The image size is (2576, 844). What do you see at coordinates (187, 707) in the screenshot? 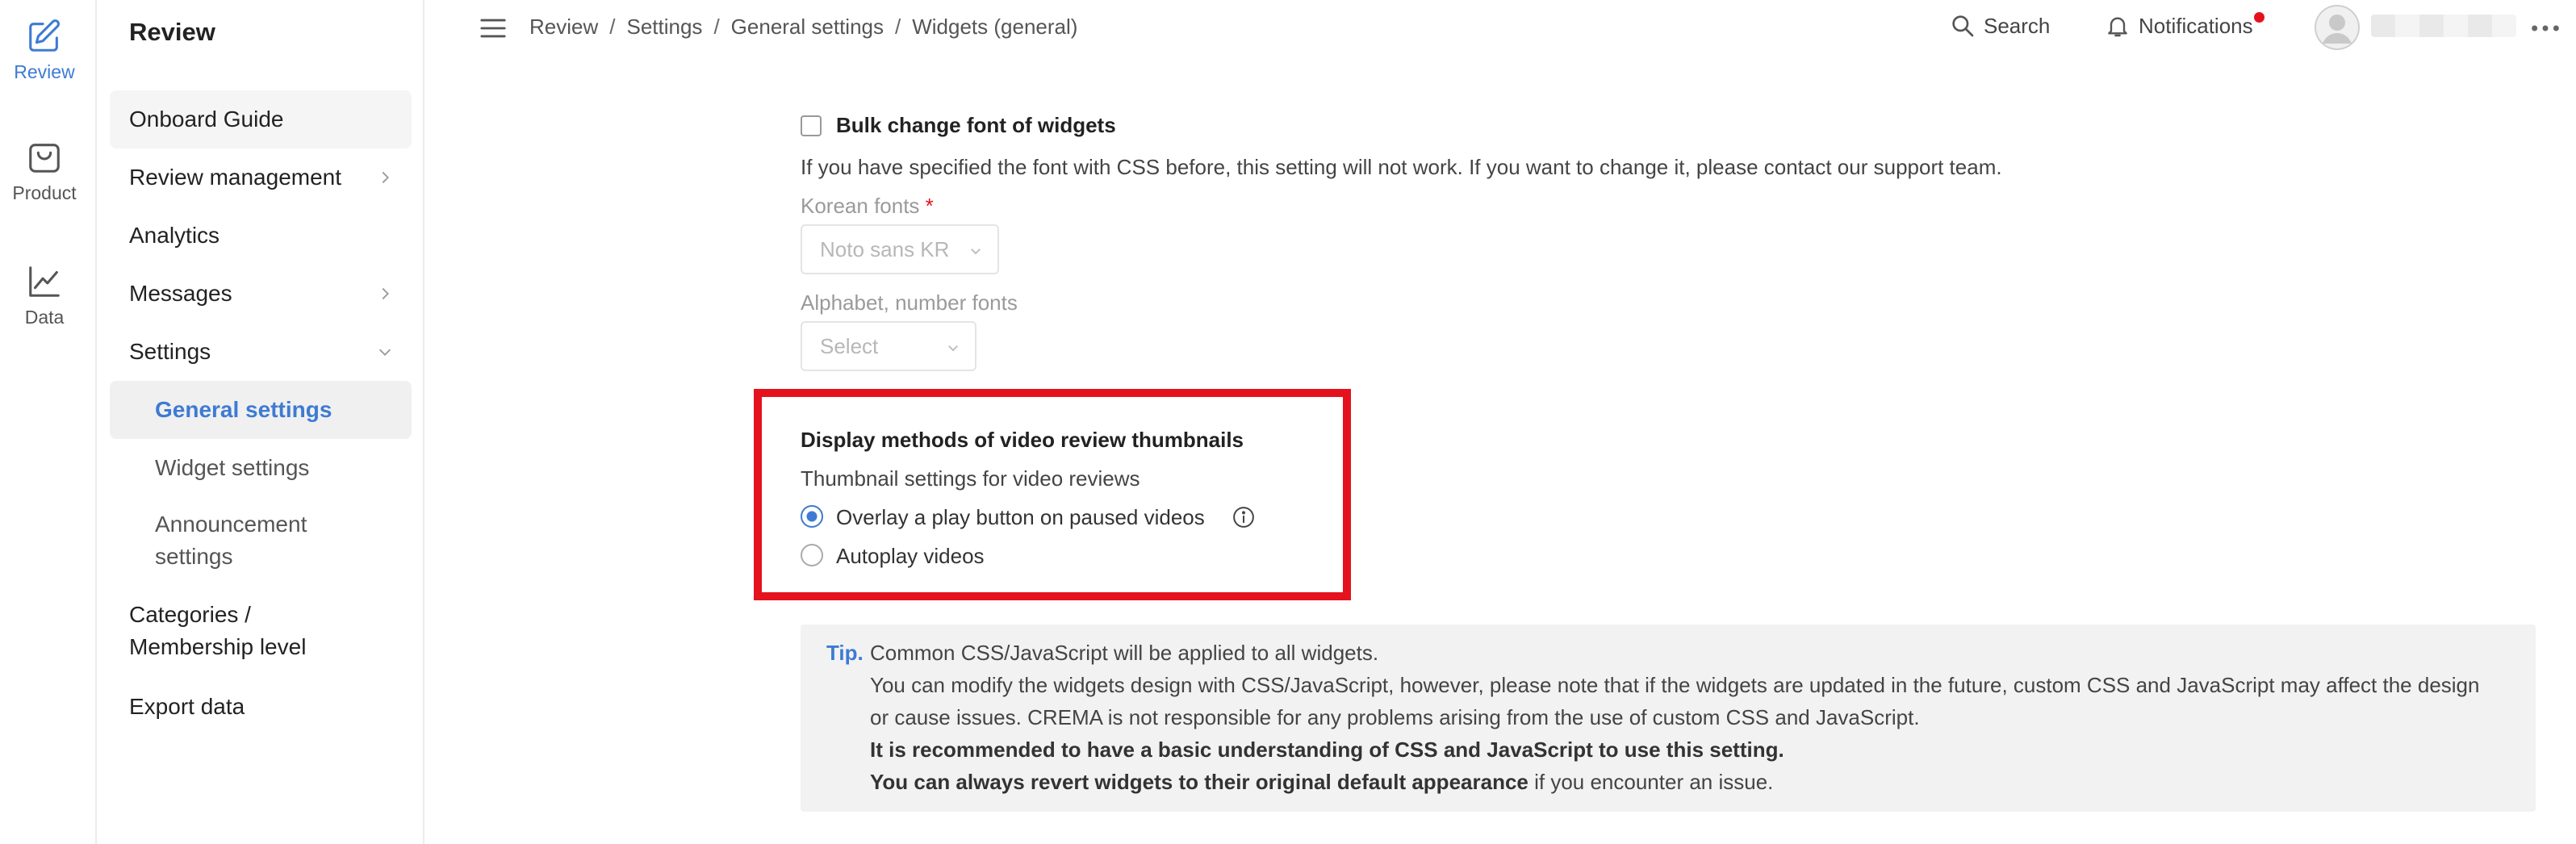
I see `sidebar-item-label: Export data` at bounding box center [187, 707].